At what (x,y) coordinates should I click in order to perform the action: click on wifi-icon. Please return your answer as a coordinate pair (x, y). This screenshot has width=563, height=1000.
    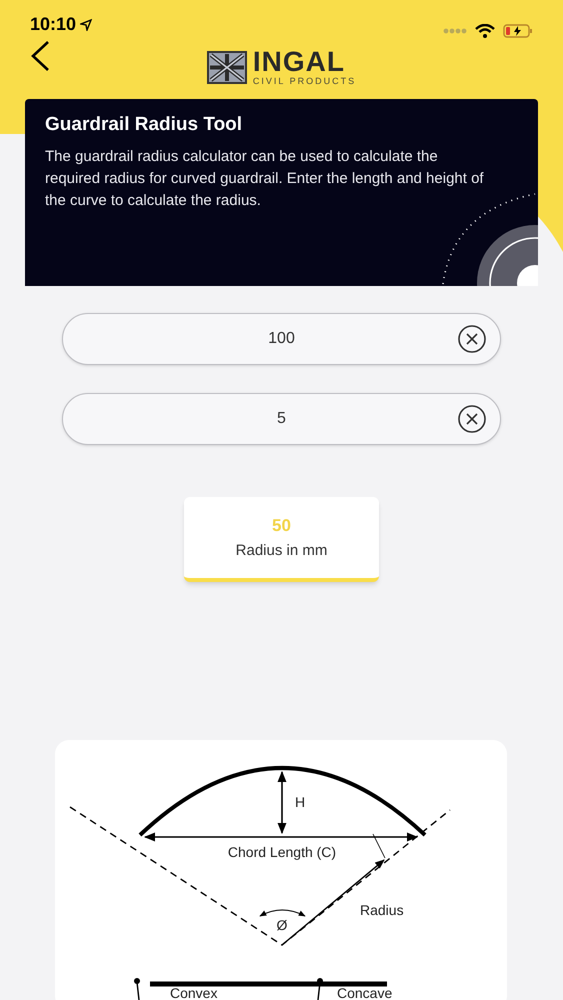
    Looking at the image, I should click on (485, 31).